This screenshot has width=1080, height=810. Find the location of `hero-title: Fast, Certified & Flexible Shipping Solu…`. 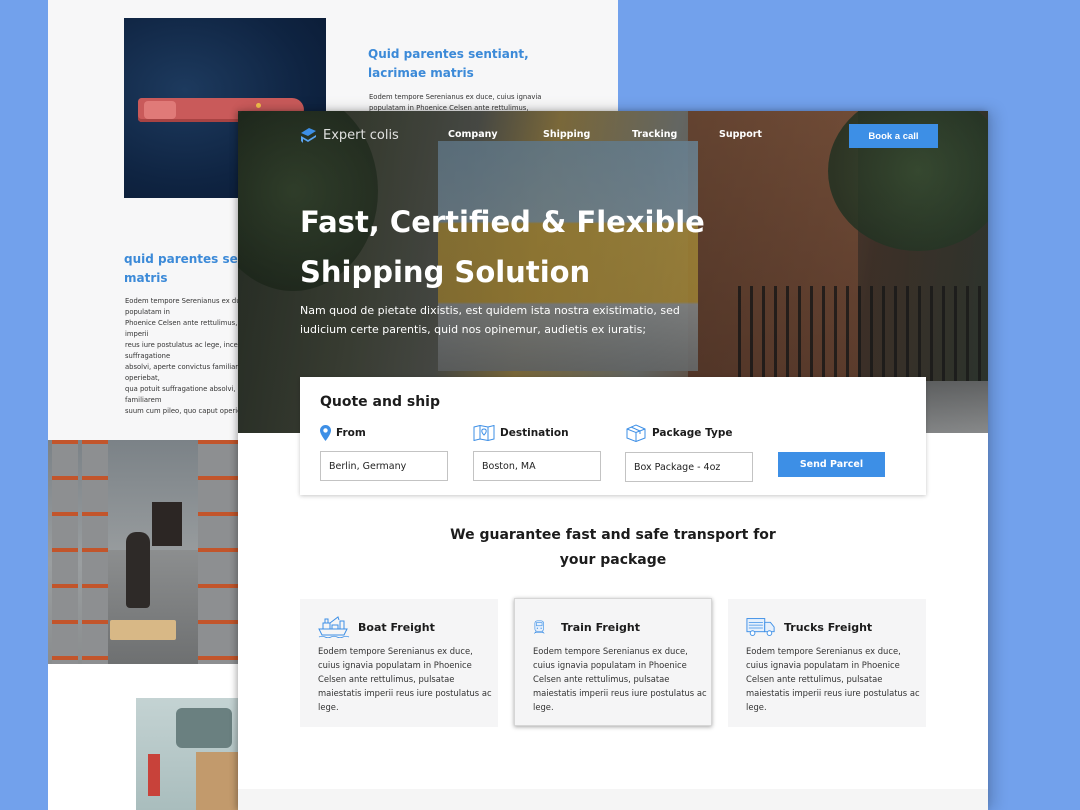

hero-title: Fast, Certified & Flexible Shipping Solu… is located at coordinates (502, 247).